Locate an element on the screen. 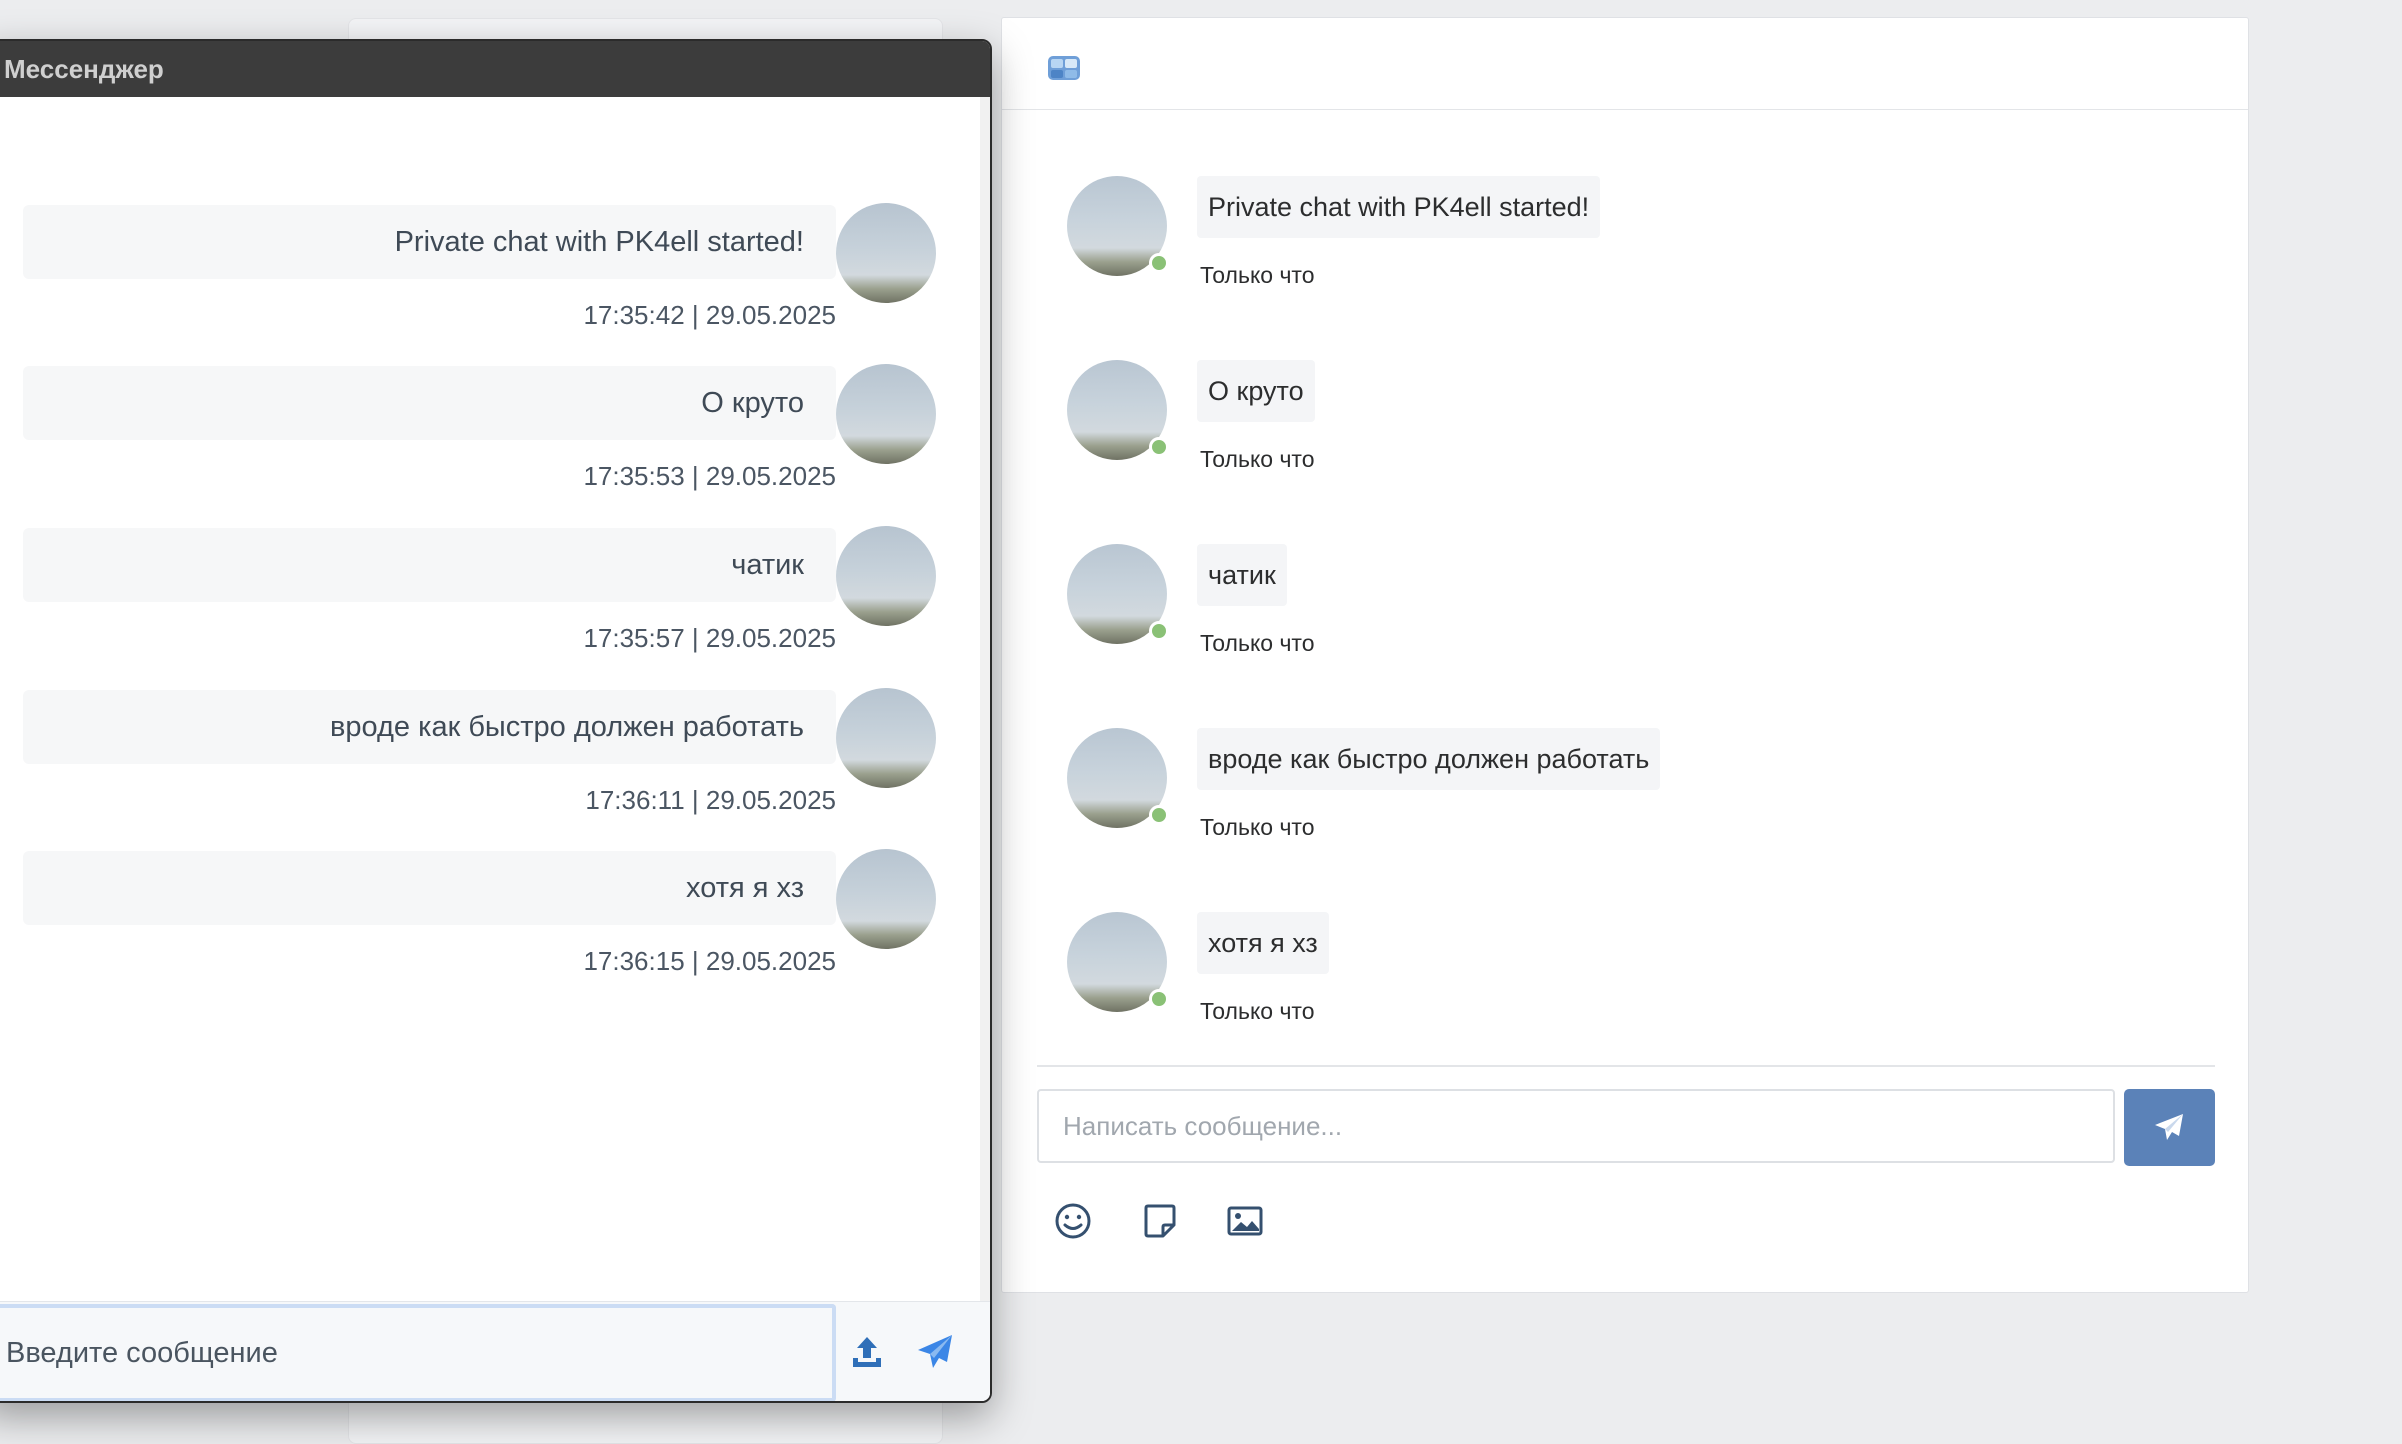  image-icon is located at coordinates (1245, 1221).